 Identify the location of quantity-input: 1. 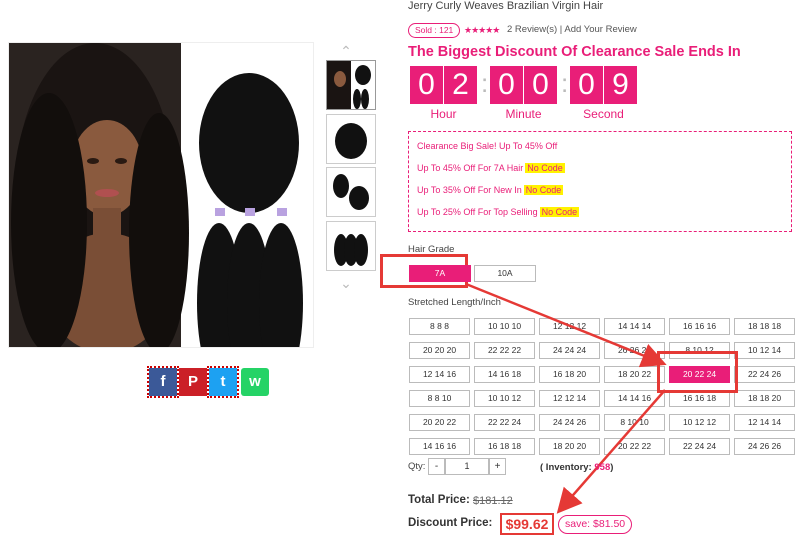
(467, 466).